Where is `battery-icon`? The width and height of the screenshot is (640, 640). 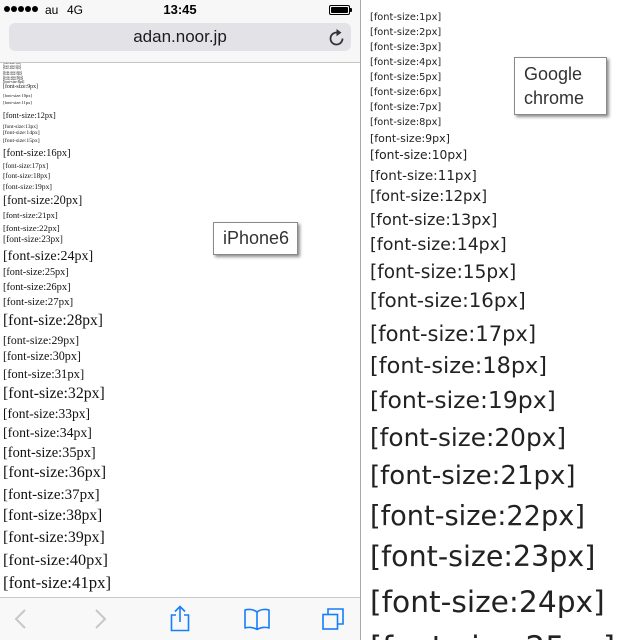 battery-icon is located at coordinates (340, 10).